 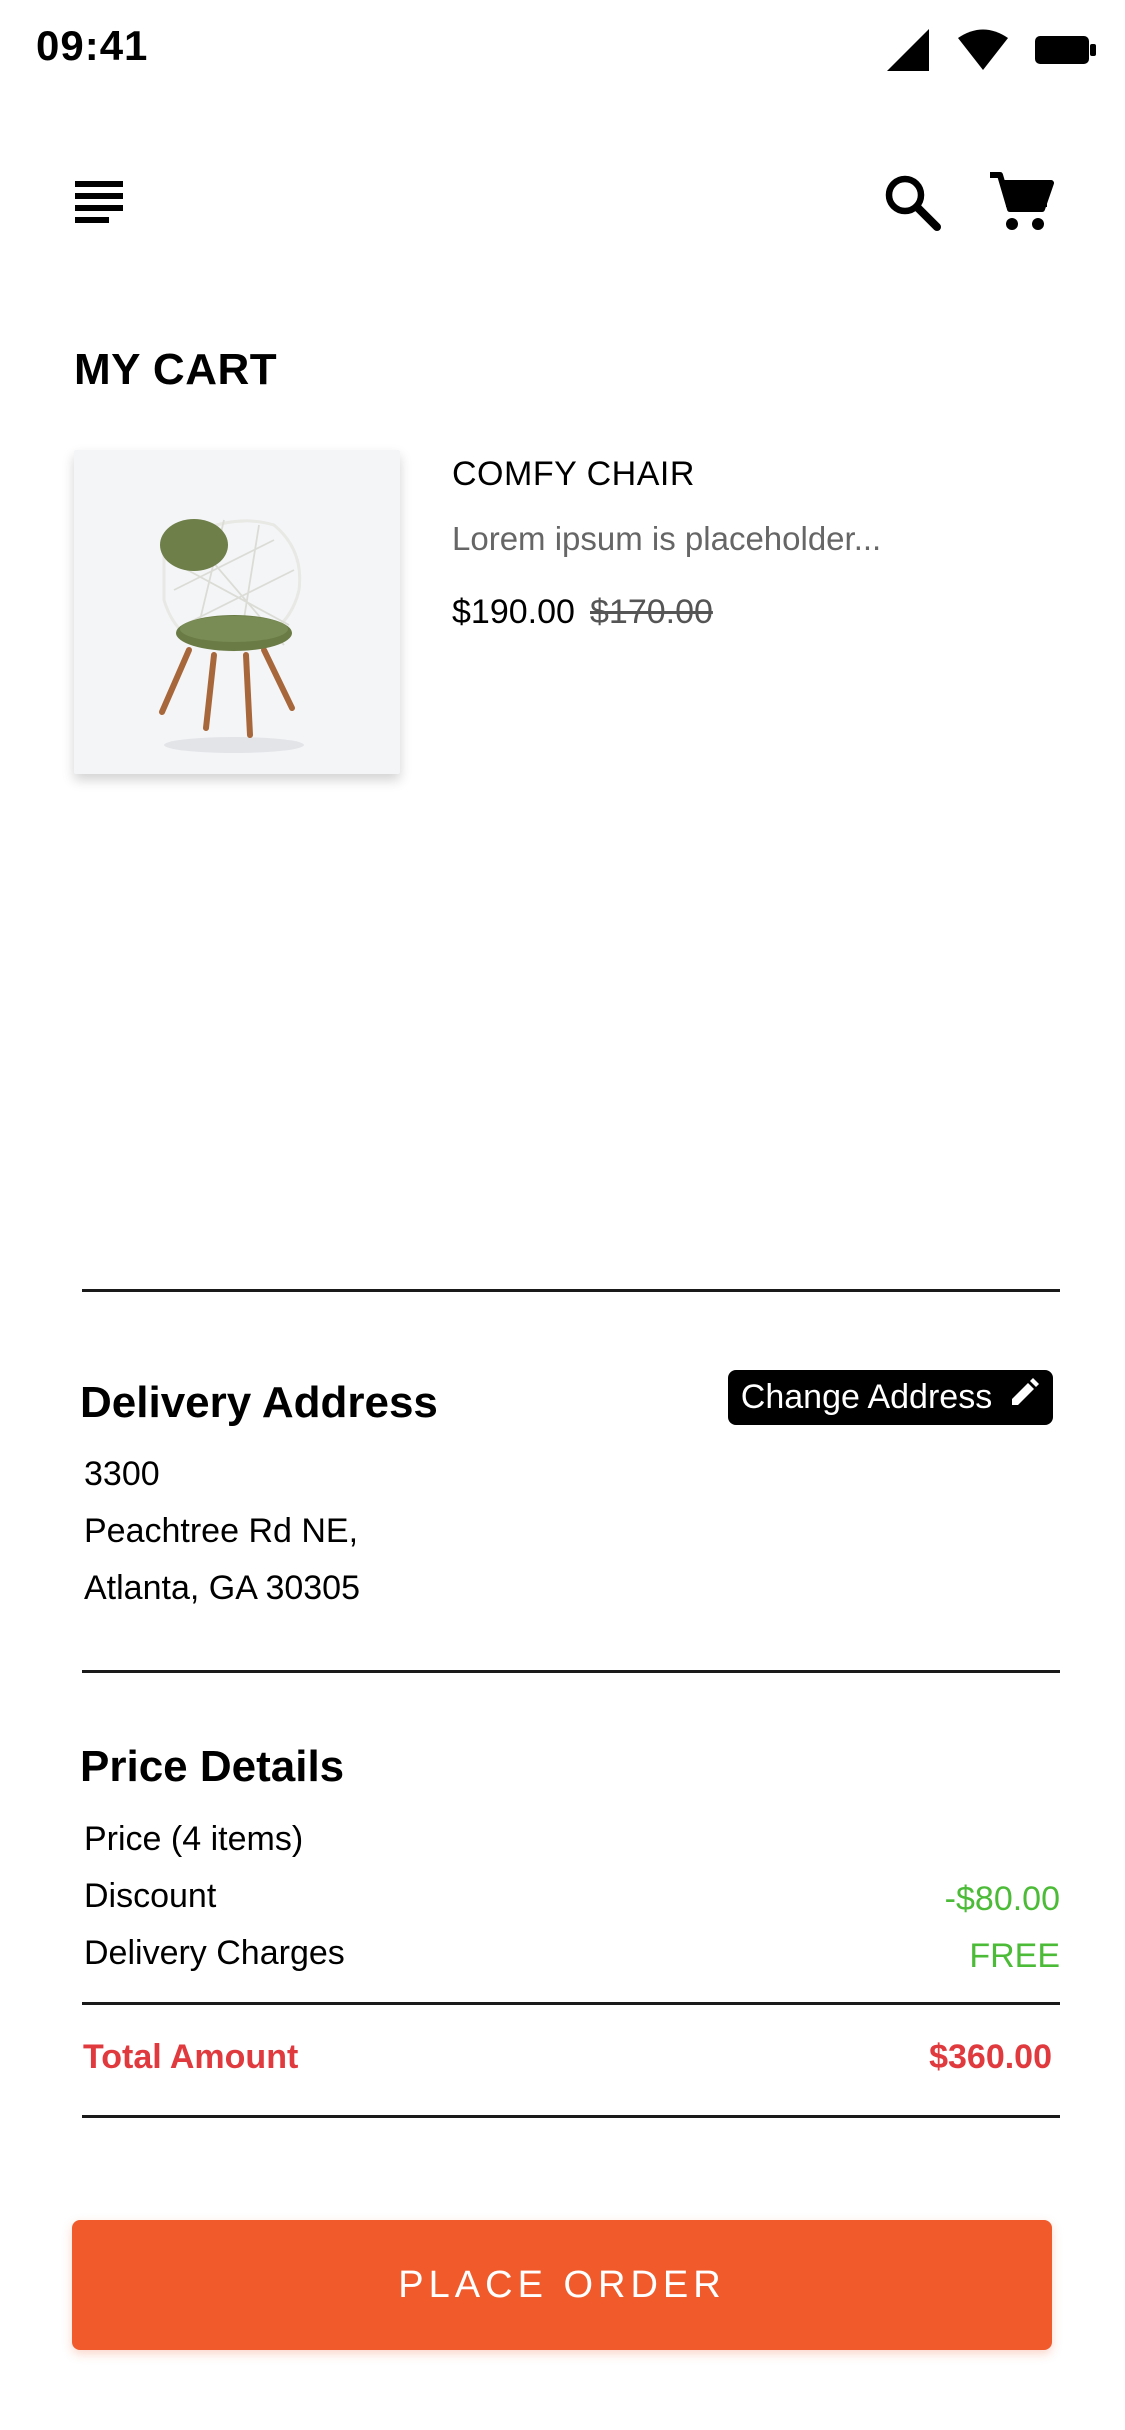 I want to click on product-original-price: $170.00, so click(x=651, y=612).